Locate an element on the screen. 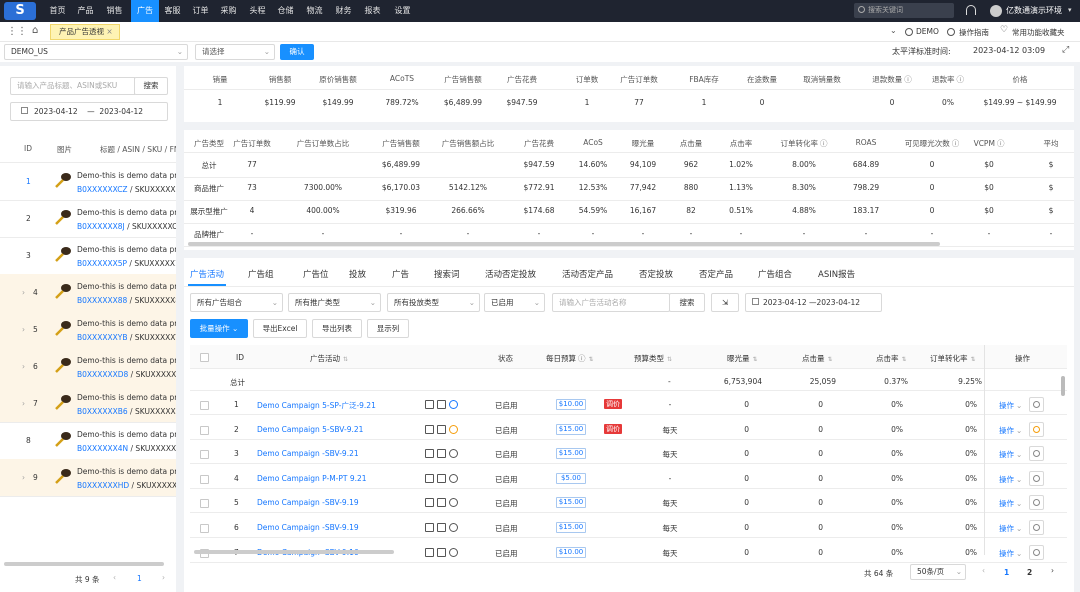 The image size is (1080, 592). tab-9: 否定产品 is located at coordinates (716, 274).